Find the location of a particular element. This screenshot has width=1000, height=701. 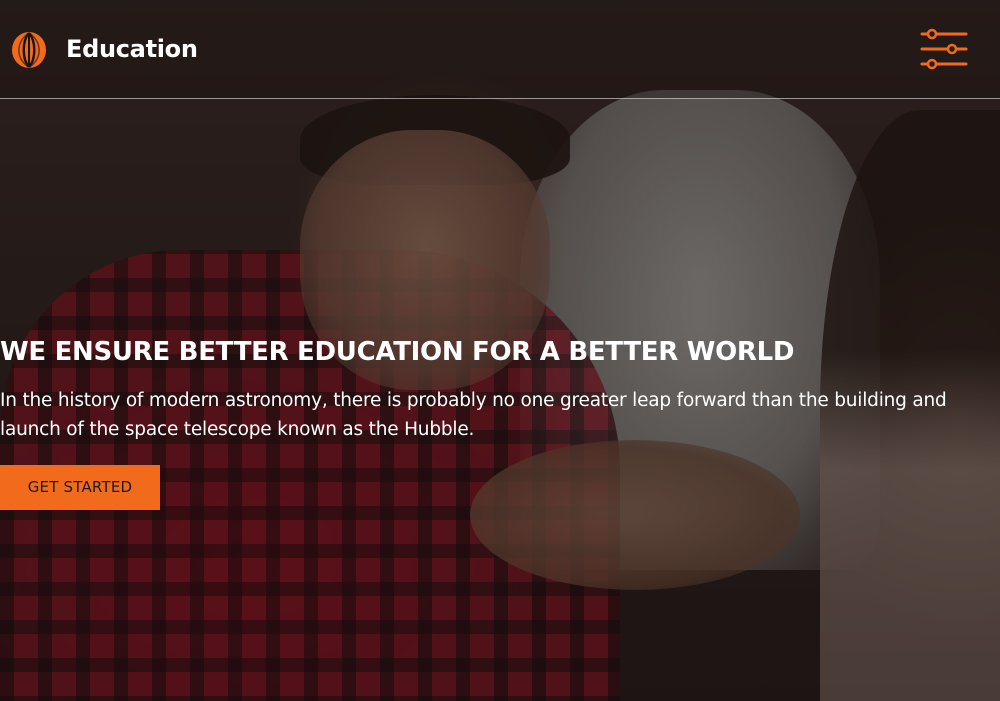

menu-toggle-button is located at coordinates (944, 49).